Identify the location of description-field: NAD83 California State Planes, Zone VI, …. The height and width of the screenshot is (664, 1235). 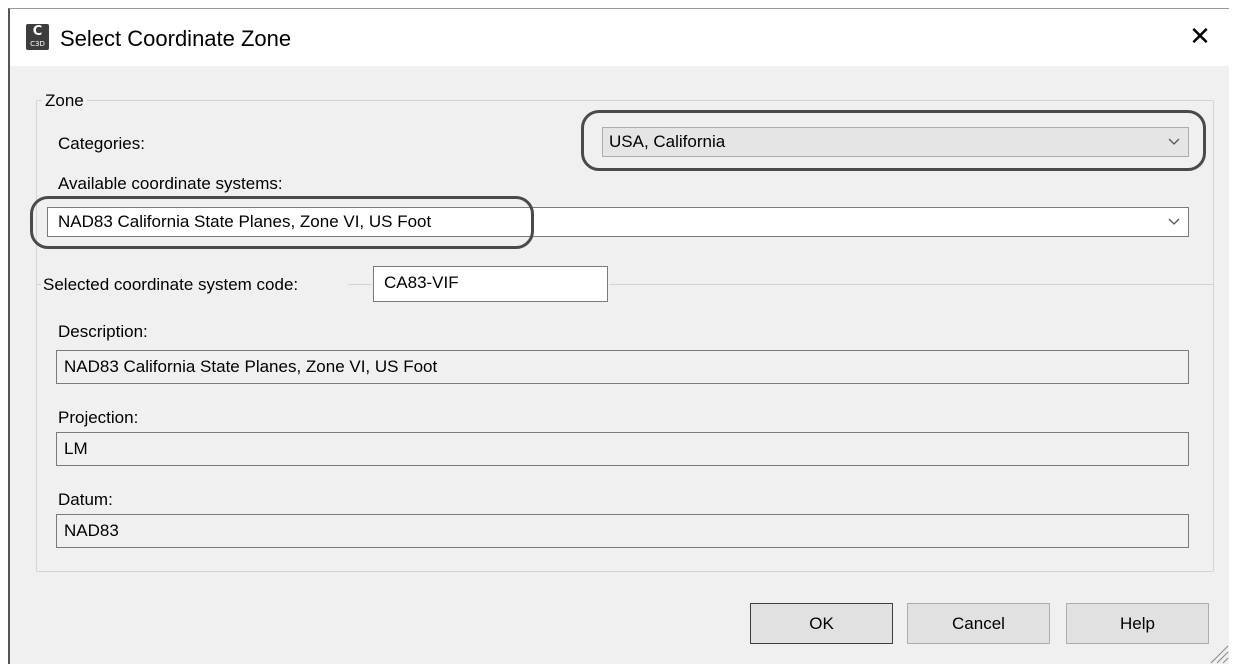
(622, 367).